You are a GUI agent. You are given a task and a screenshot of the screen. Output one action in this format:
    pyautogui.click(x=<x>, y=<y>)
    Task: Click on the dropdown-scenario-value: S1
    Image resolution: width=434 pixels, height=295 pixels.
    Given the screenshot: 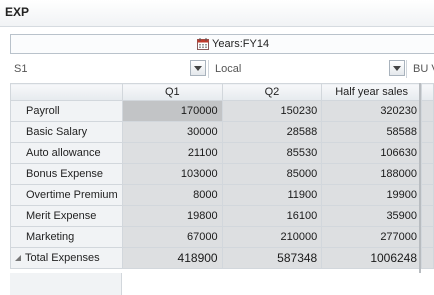 What is the action you would take?
    pyautogui.click(x=21, y=69)
    